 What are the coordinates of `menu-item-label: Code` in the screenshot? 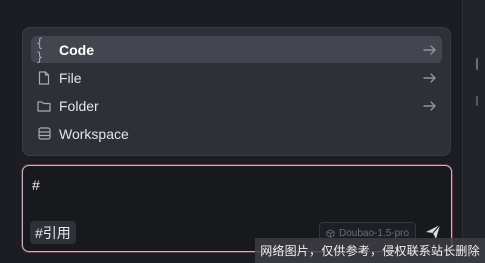 It's located at (76, 49).